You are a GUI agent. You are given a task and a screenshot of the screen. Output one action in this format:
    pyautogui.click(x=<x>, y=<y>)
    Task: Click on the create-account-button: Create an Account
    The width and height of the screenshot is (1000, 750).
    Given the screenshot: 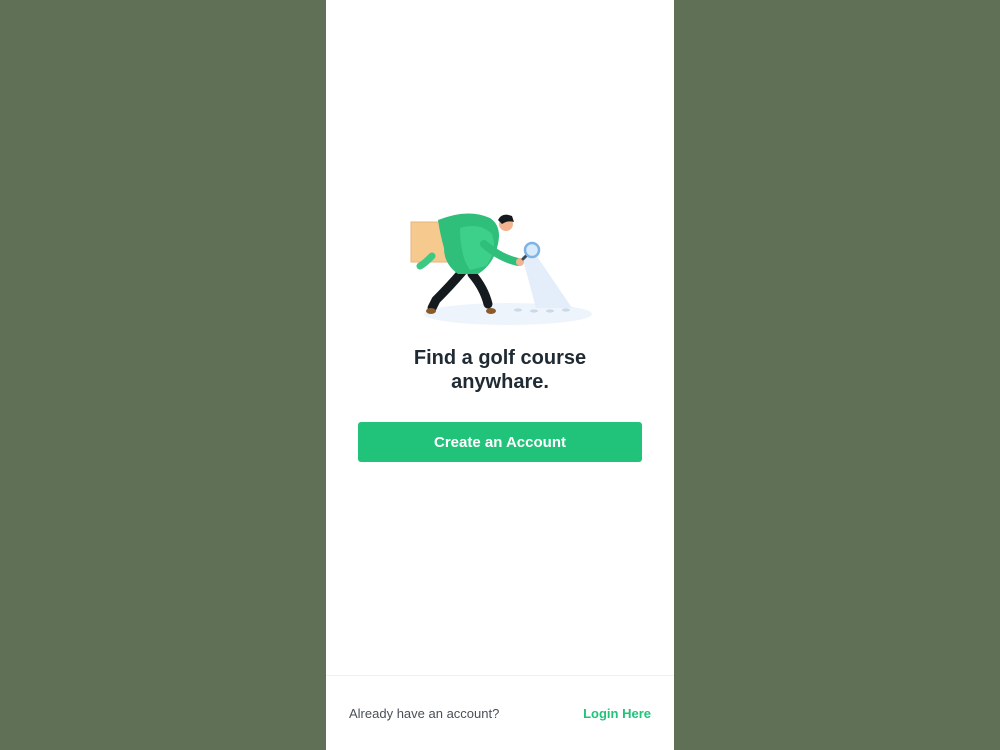 What is the action you would take?
    pyautogui.click(x=500, y=442)
    